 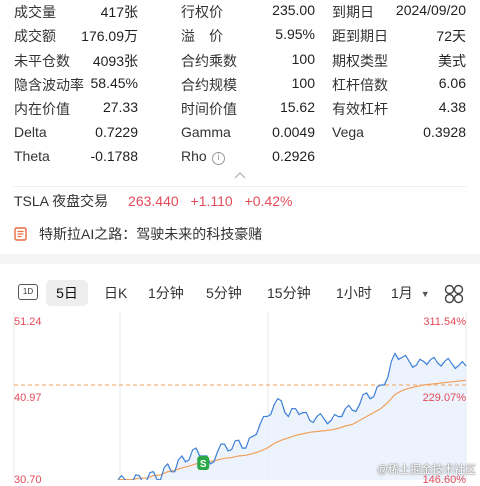 I want to click on stats-row: Delta 0.7229 Gamma 0.0049 Vega 0.3928, so click(x=240, y=136).